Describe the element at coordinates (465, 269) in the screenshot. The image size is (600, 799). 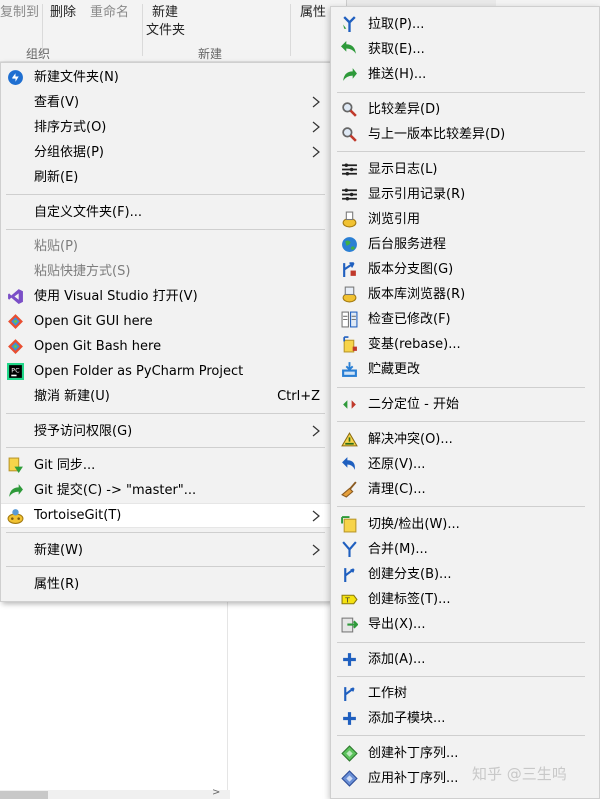
I see `submenu-item-revision-graph: 版本分支图(G)` at that location.